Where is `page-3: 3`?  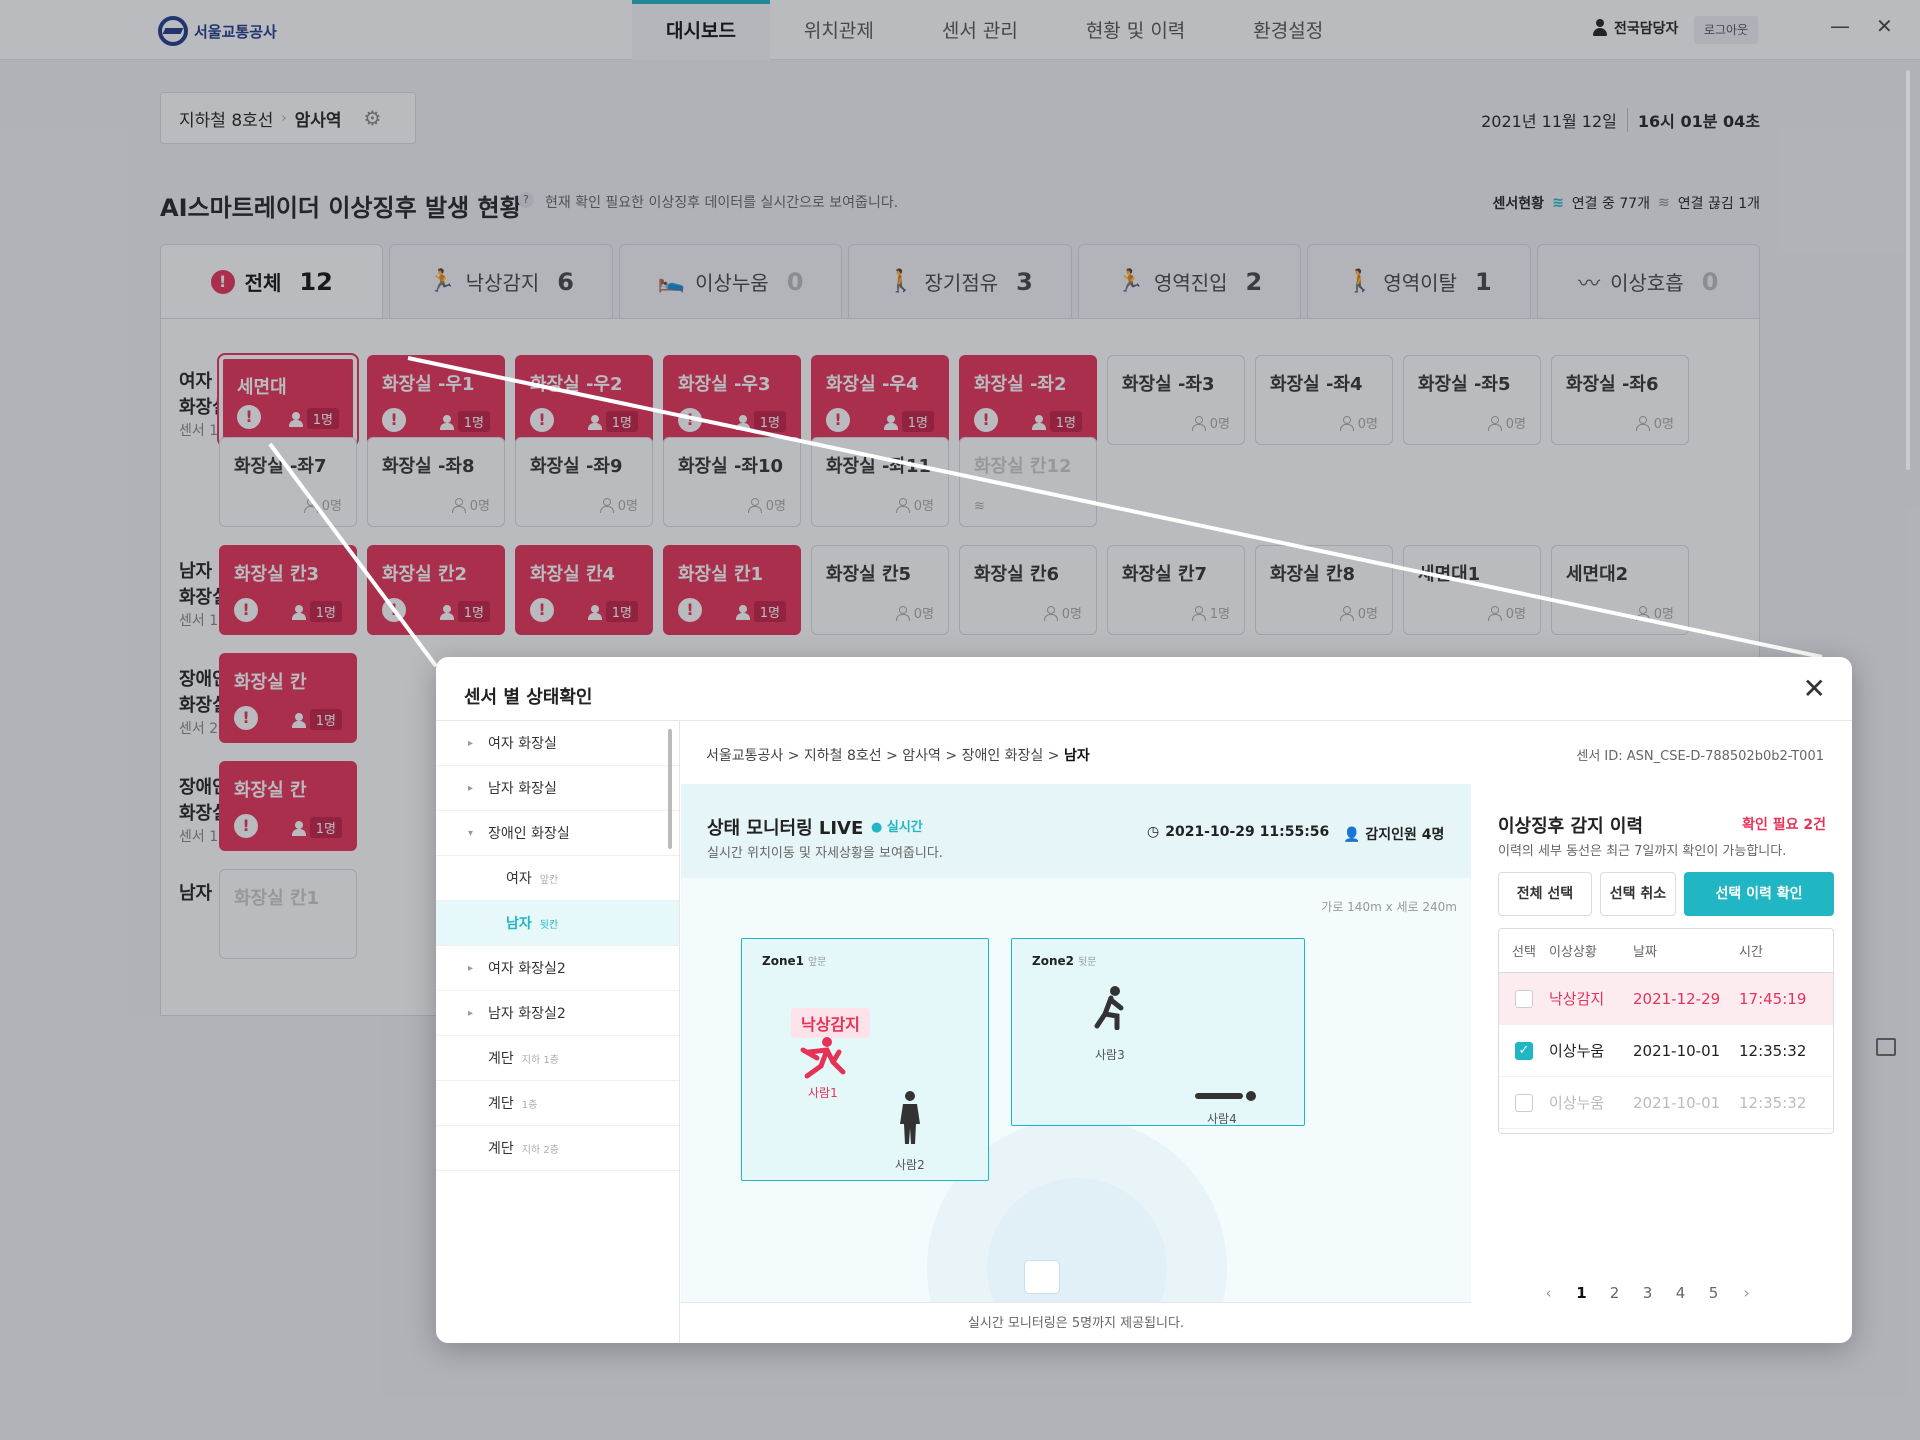
page-3: 3 is located at coordinates (1647, 1293).